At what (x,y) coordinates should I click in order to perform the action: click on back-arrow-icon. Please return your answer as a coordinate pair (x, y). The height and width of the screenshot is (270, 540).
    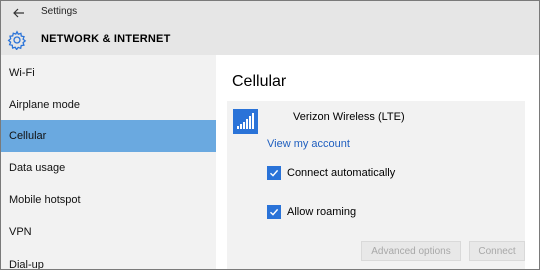
    Looking at the image, I should click on (18, 13).